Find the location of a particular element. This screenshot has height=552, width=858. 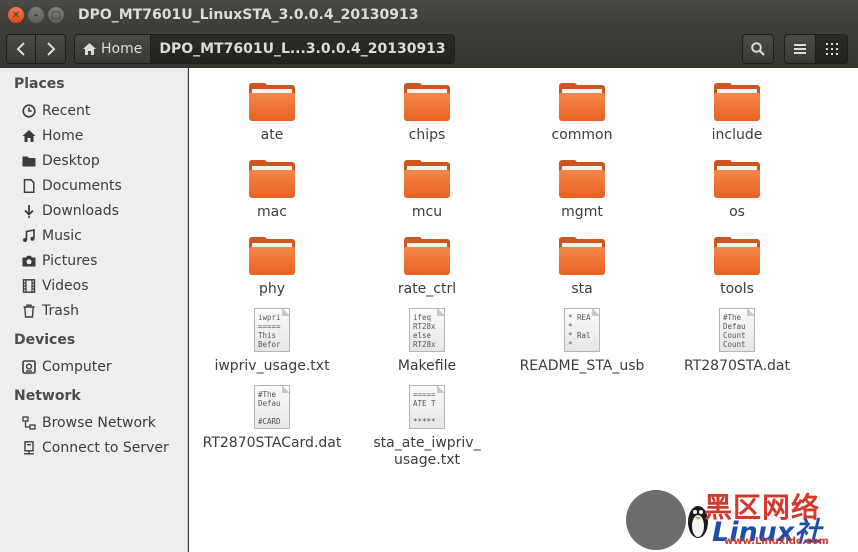

harddisk-icon is located at coordinates (29, 367).